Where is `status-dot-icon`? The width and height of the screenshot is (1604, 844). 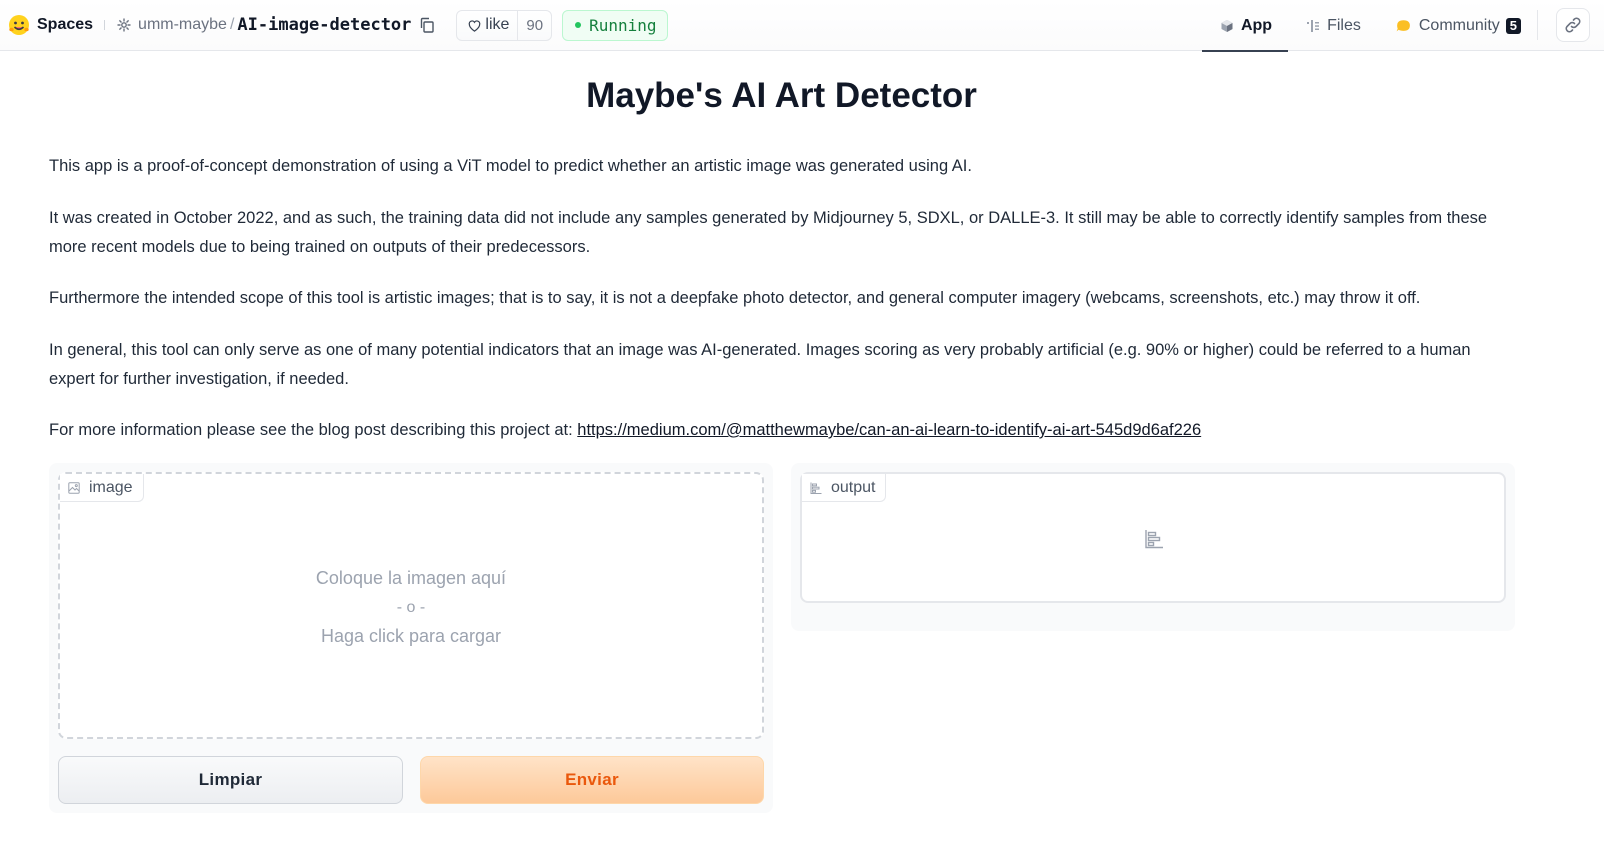 status-dot-icon is located at coordinates (578, 25).